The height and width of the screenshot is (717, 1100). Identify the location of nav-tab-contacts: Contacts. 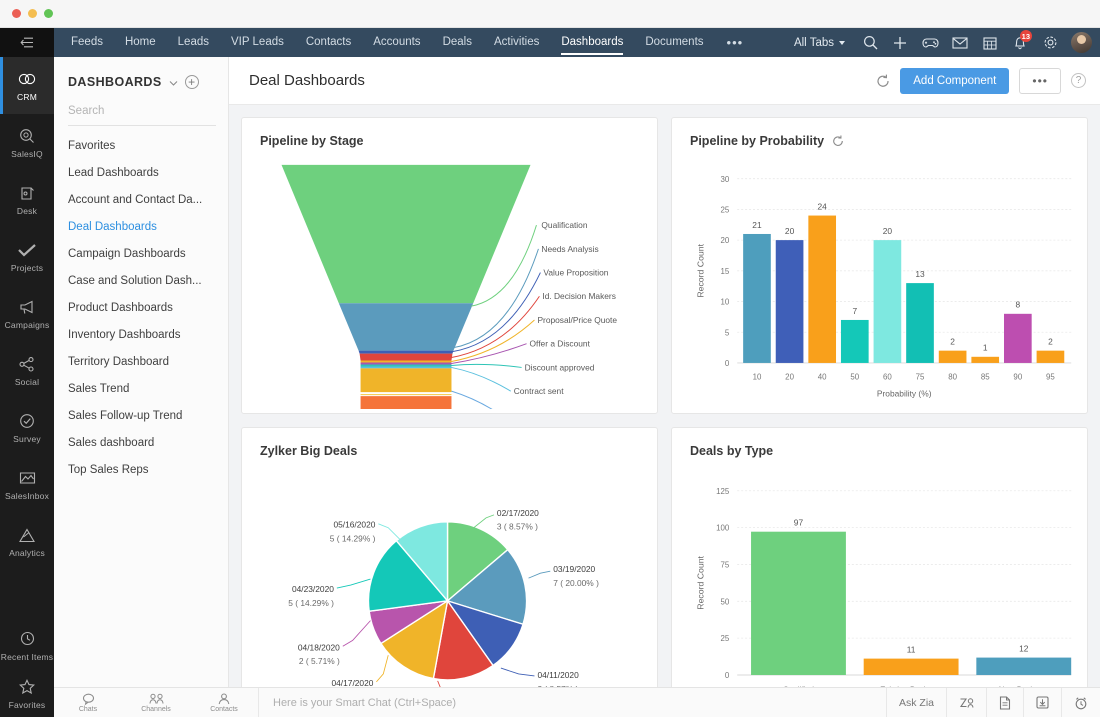
(328, 42).